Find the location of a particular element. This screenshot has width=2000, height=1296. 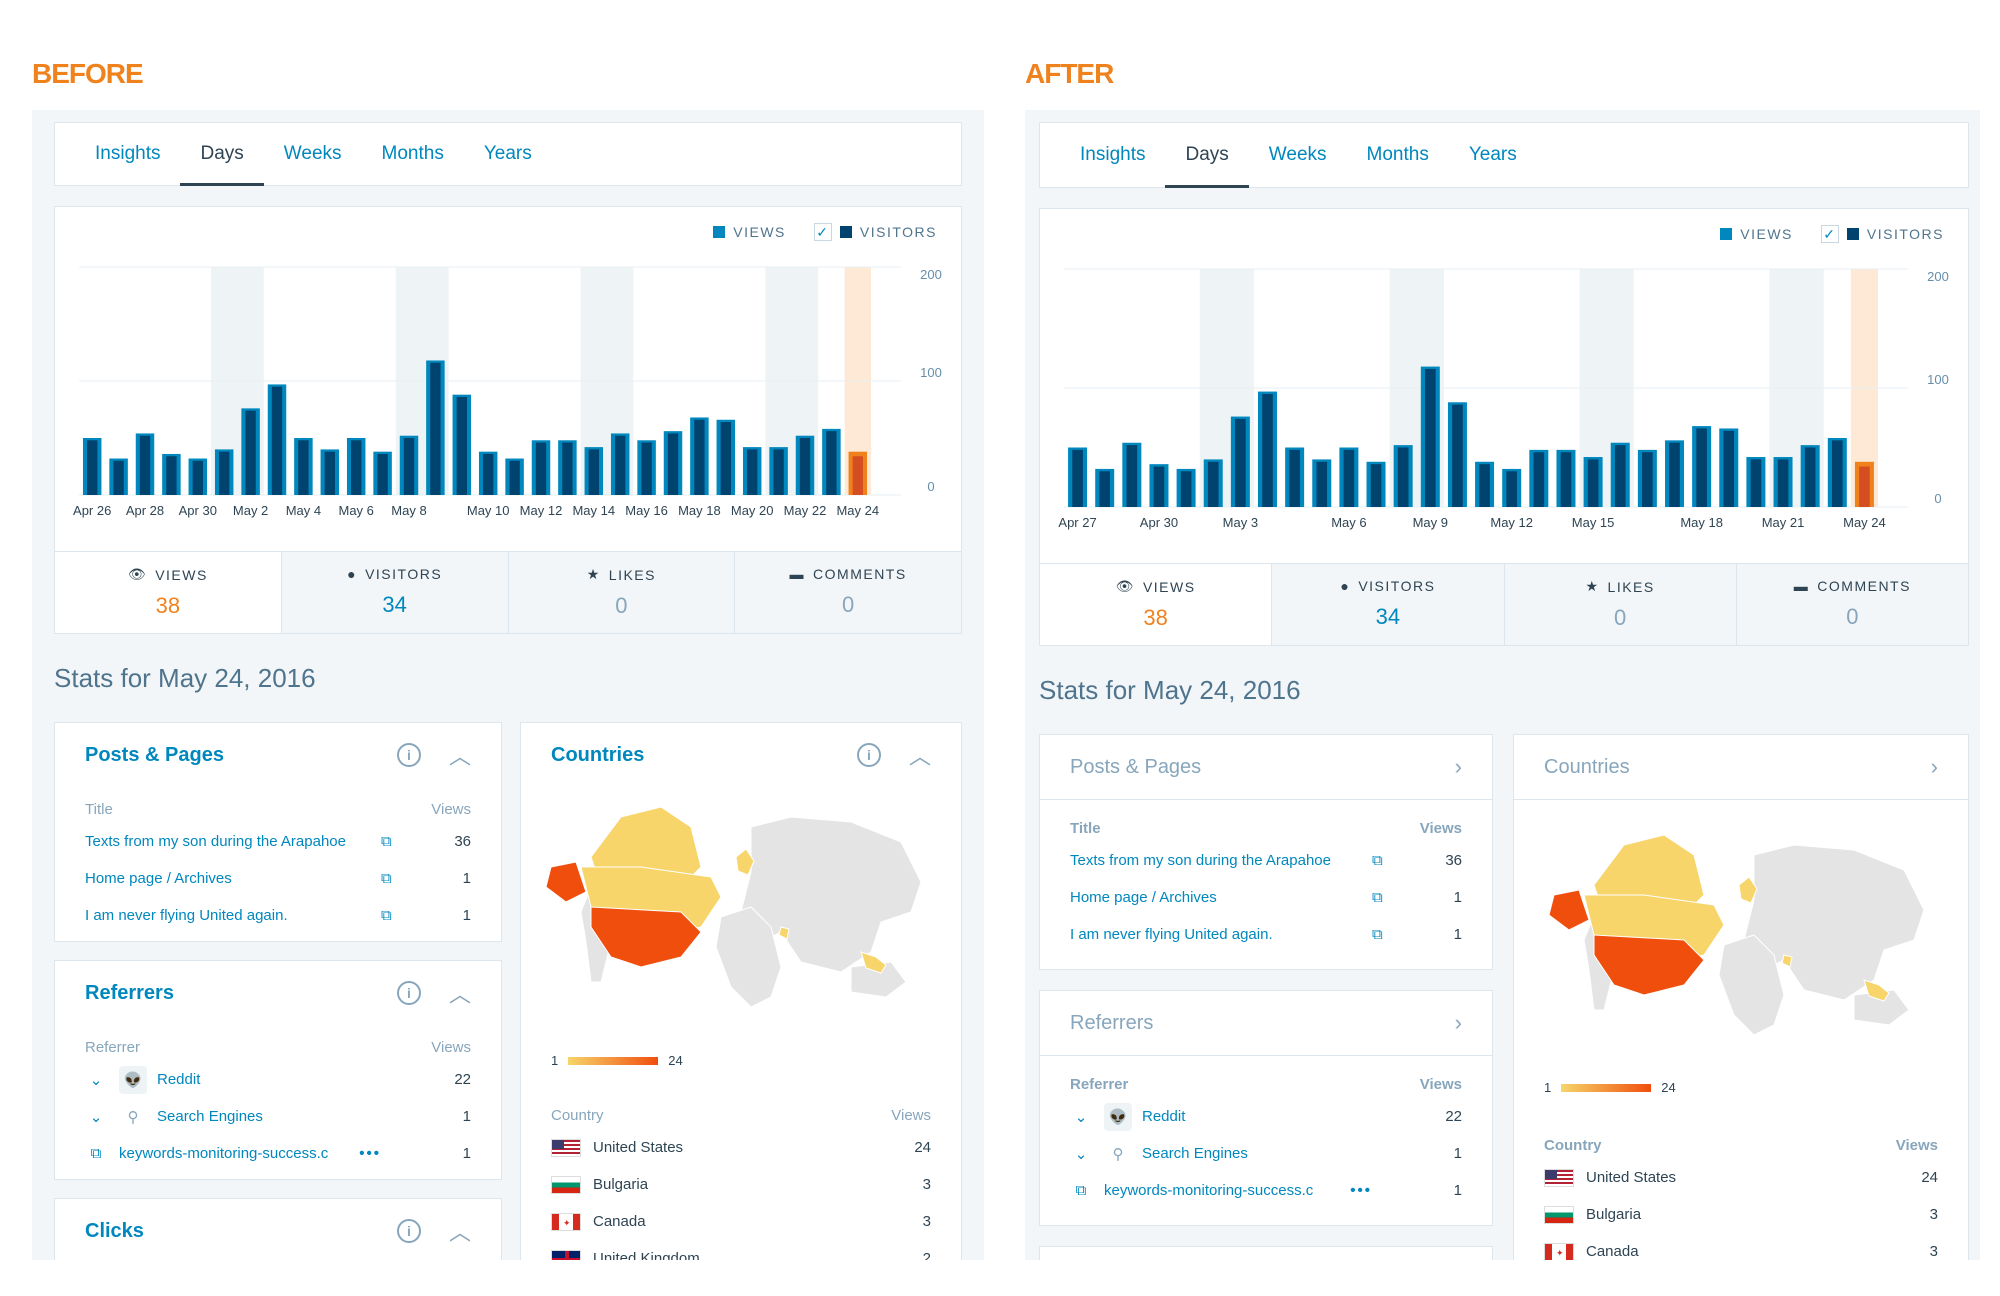

referrer-views: 1 is located at coordinates (1457, 1153).